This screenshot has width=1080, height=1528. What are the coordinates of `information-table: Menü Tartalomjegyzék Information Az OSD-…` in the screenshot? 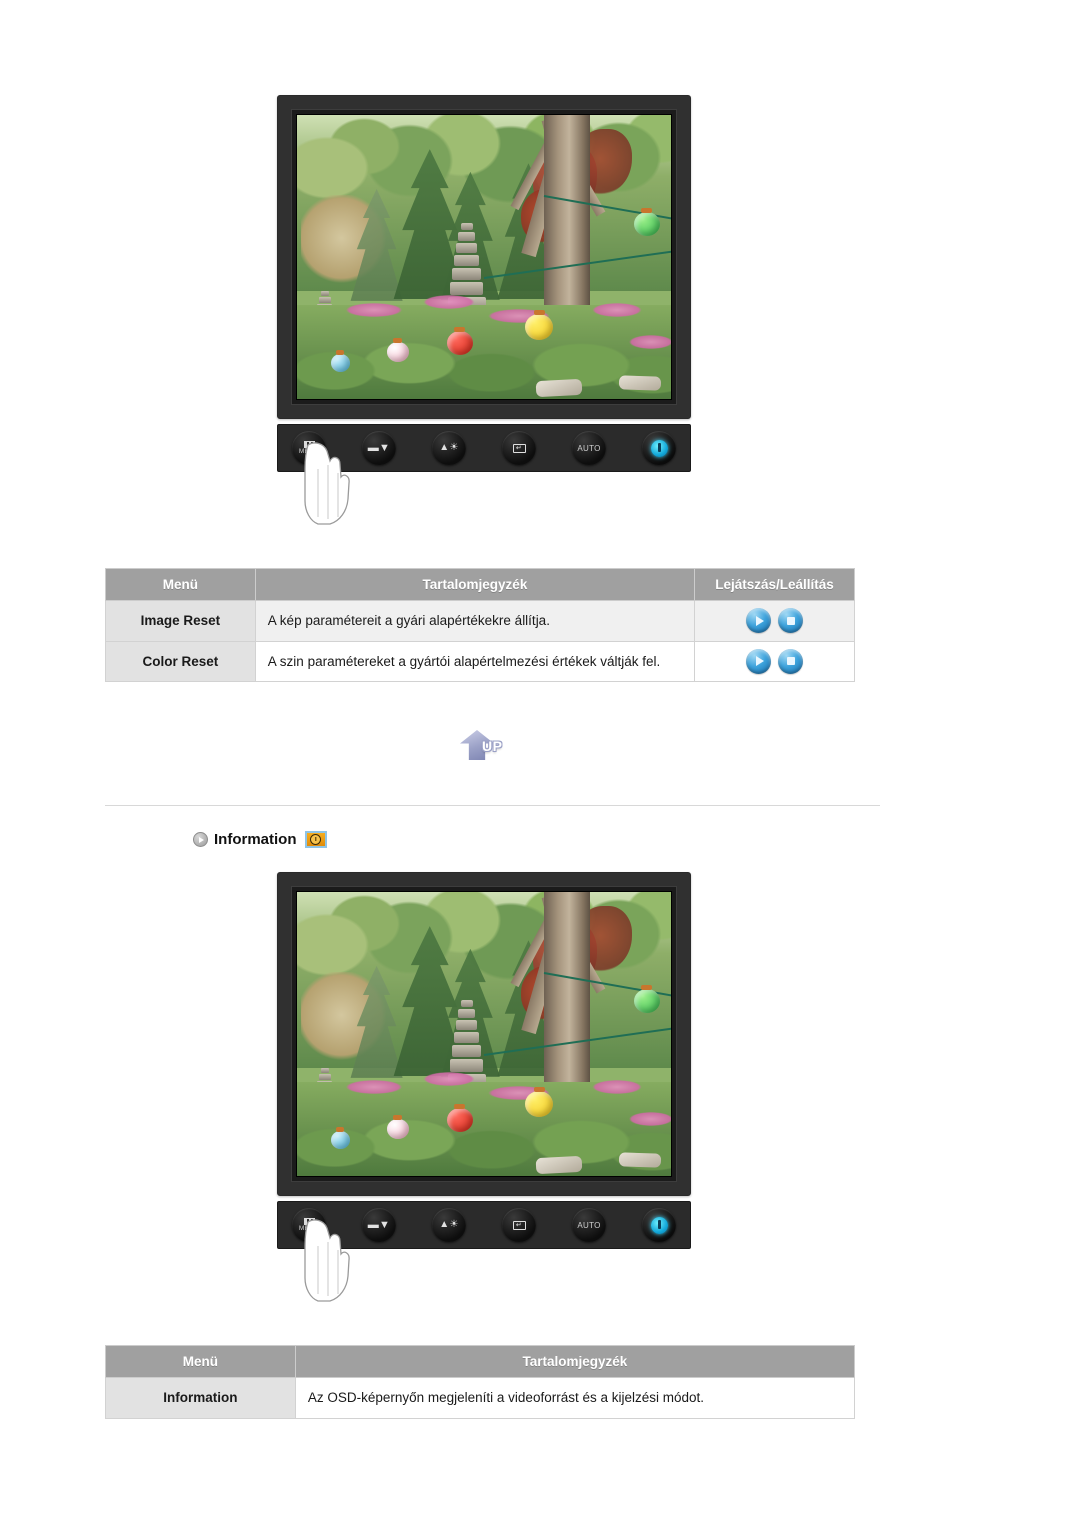 It's located at (480, 1382).